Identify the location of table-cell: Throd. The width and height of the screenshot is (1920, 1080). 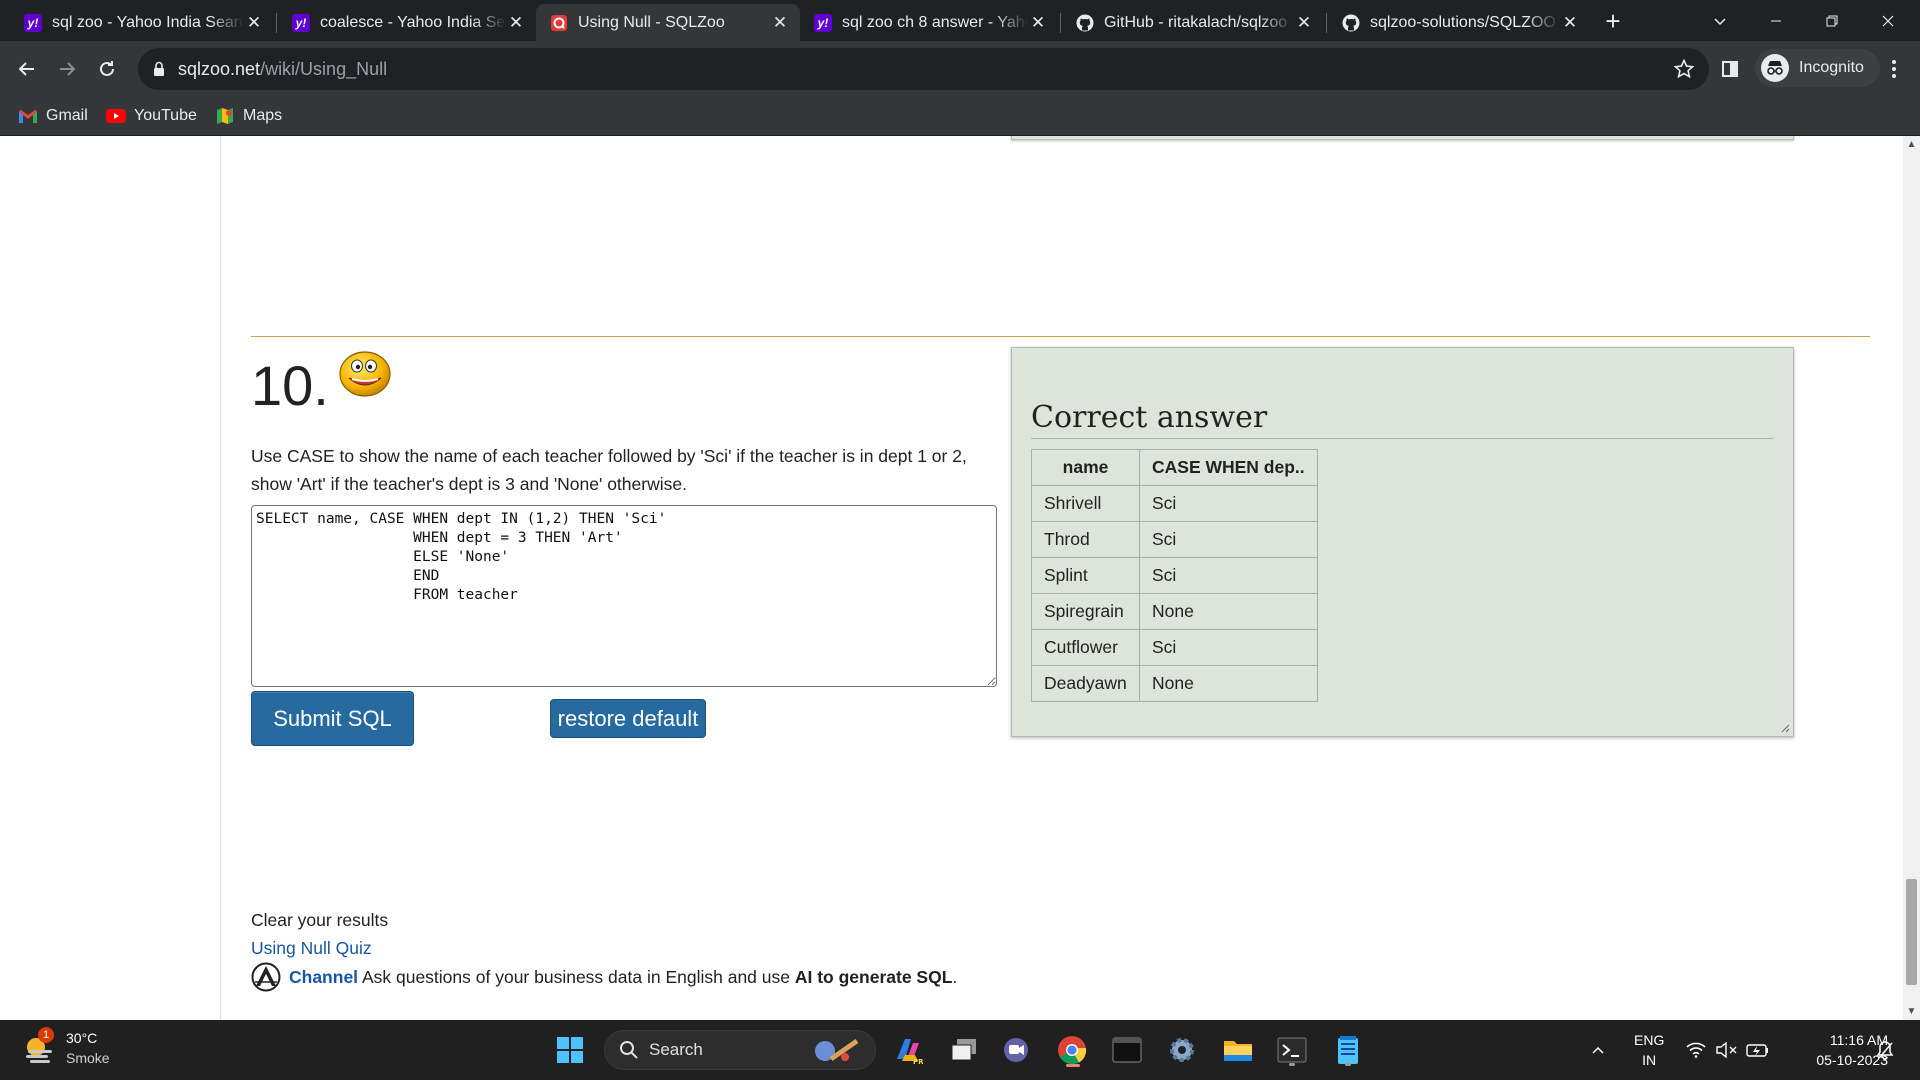
(1085, 539).